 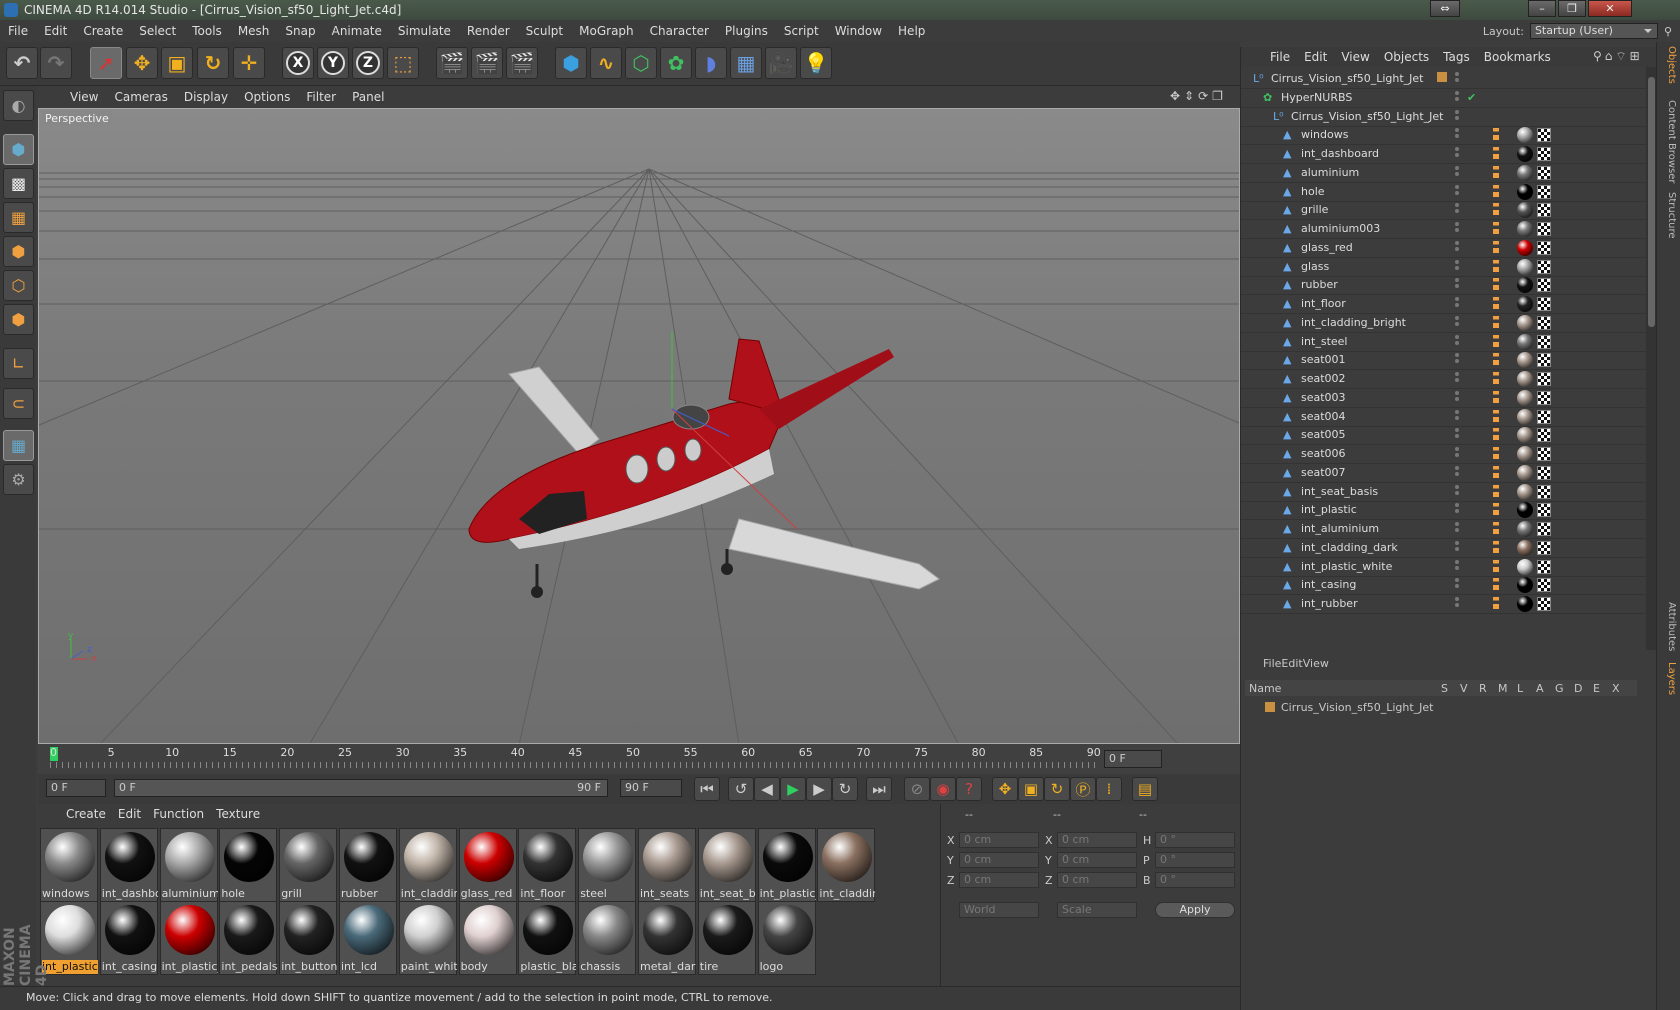 What do you see at coordinates (917, 789) in the screenshot?
I see `record-keys-icon: ⊘` at bounding box center [917, 789].